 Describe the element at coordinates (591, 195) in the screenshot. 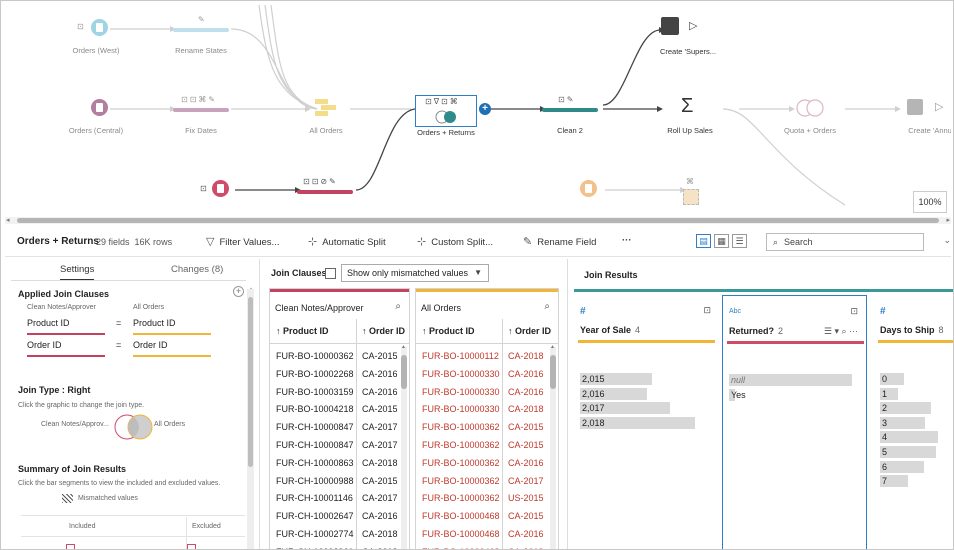

I see `node-quota-input` at that location.